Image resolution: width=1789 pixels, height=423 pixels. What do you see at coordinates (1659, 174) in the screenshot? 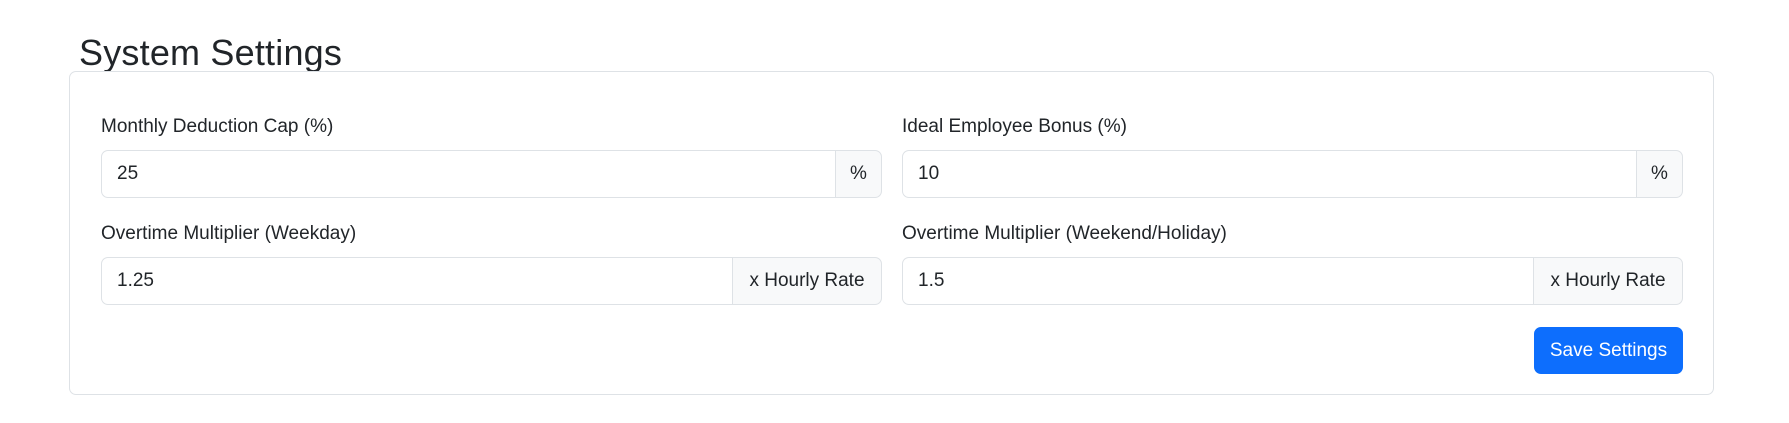
I see `ideal-bonus-unit: %` at bounding box center [1659, 174].